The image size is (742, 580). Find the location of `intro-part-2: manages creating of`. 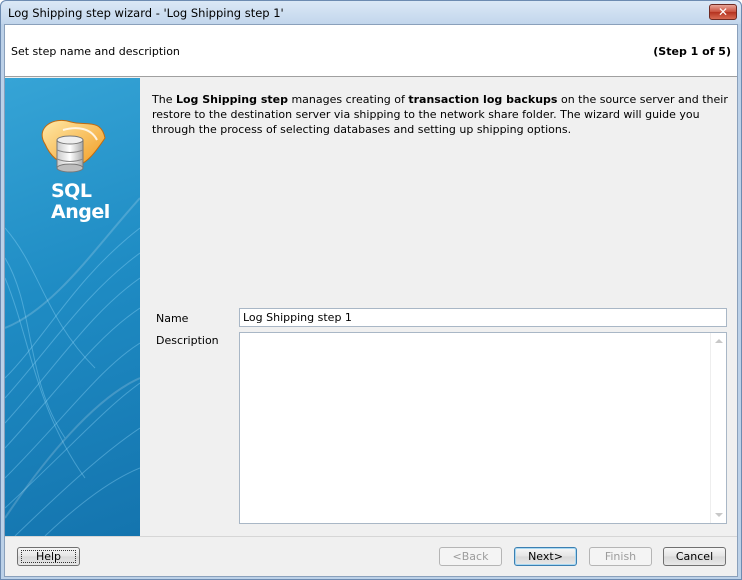

intro-part-2: manages creating of is located at coordinates (348, 99).